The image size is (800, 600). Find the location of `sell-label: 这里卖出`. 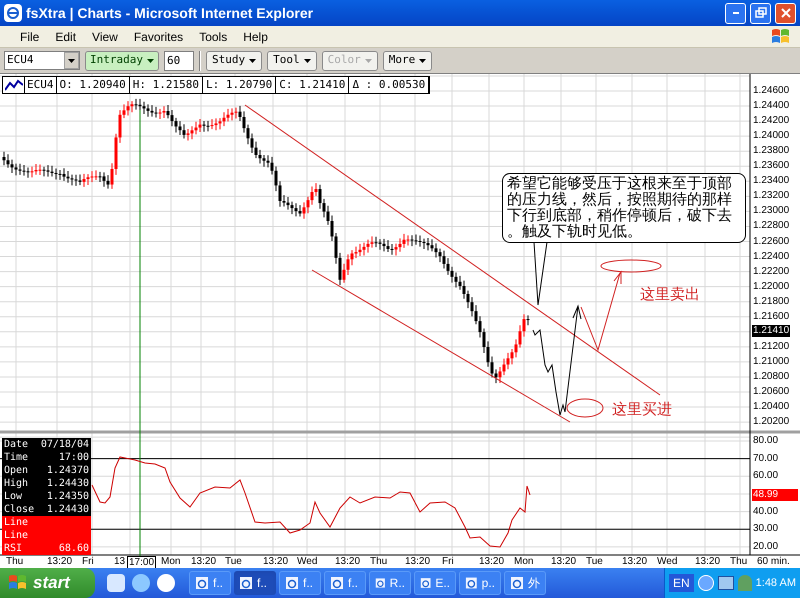

sell-label: 这里卖出 is located at coordinates (670, 295).